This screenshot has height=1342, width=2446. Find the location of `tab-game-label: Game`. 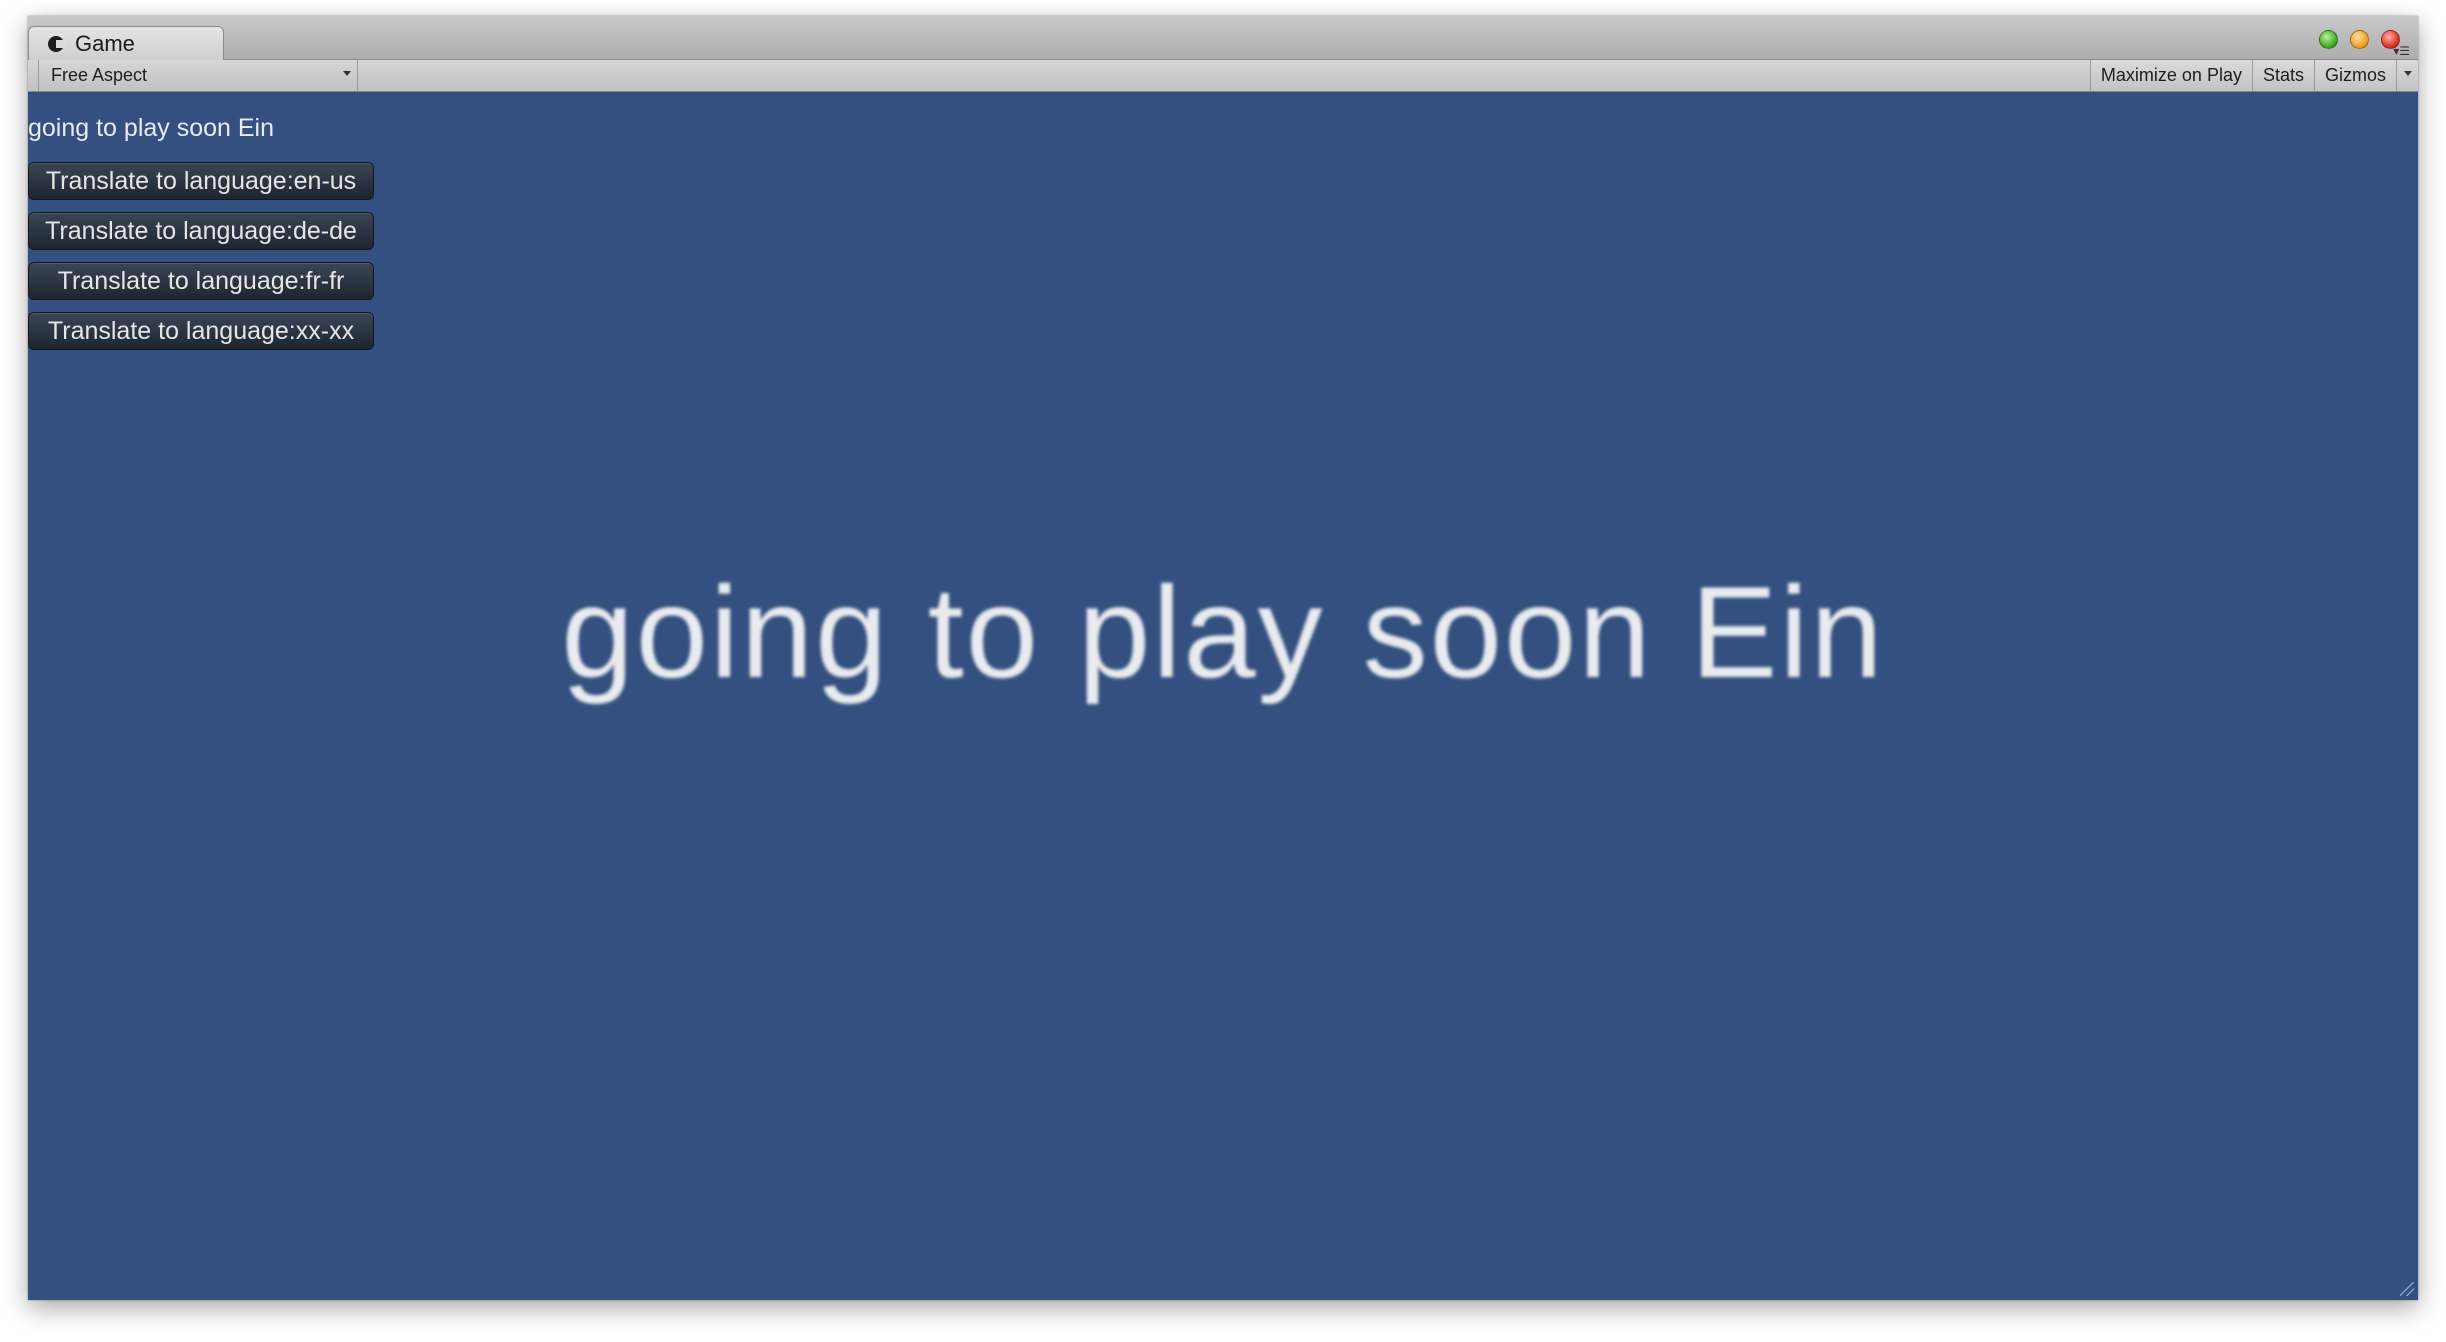

tab-game-label: Game is located at coordinates (105, 43).